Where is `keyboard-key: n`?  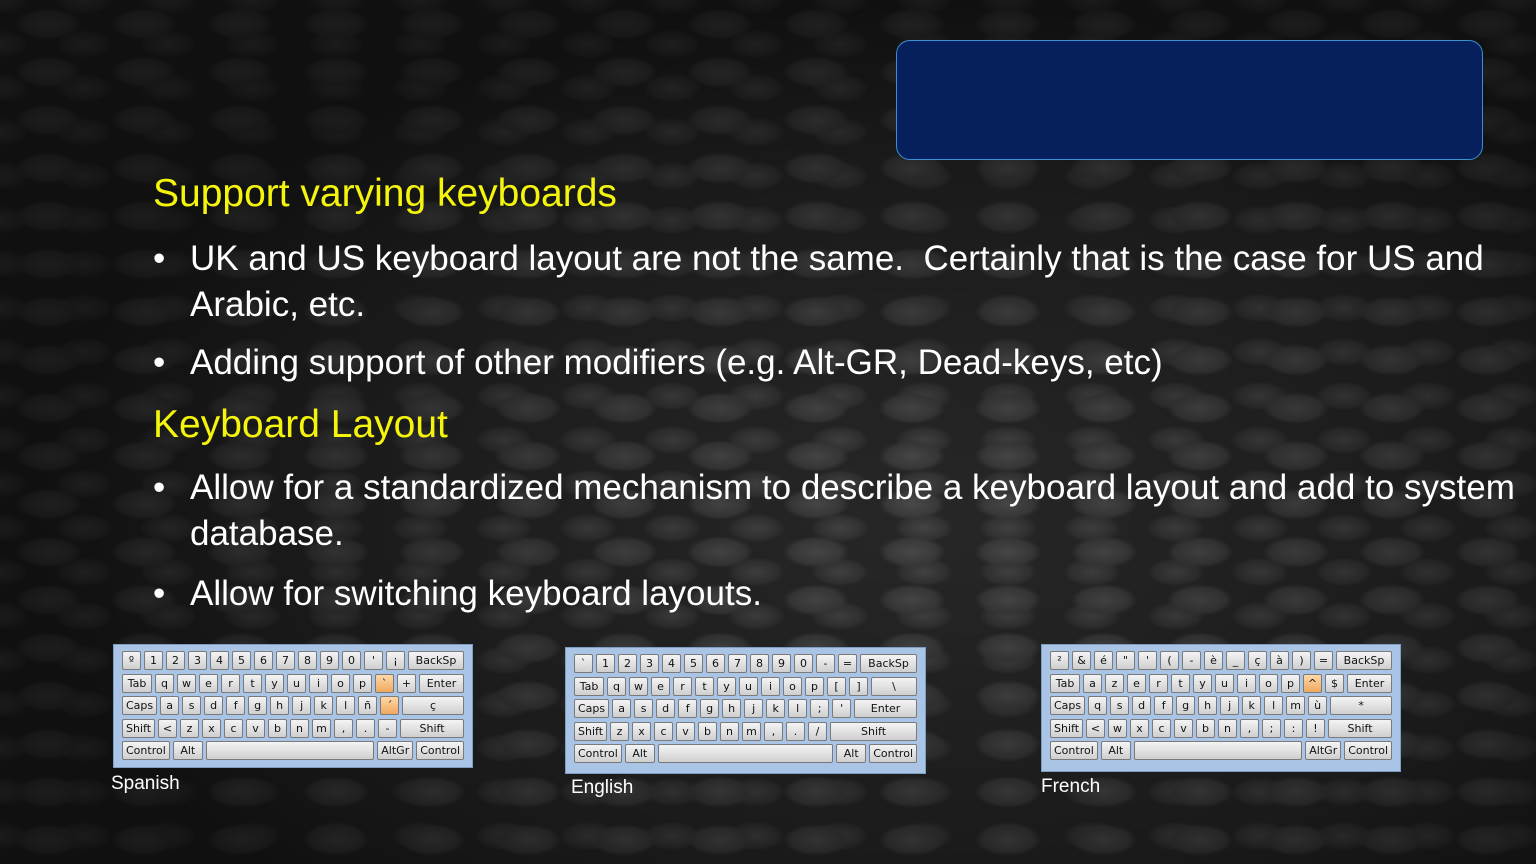 keyboard-key: n is located at coordinates (300, 728).